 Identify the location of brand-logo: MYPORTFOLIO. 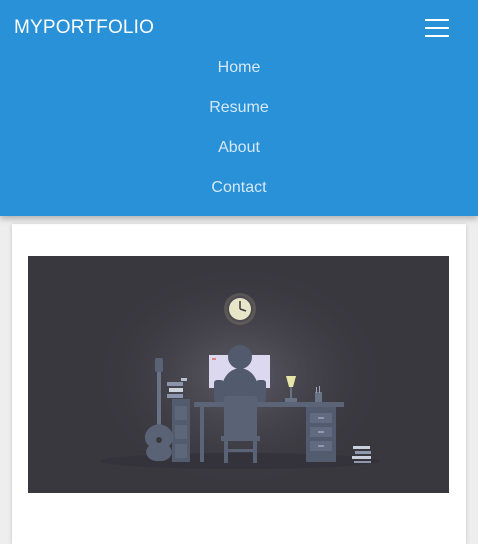
(84, 28).